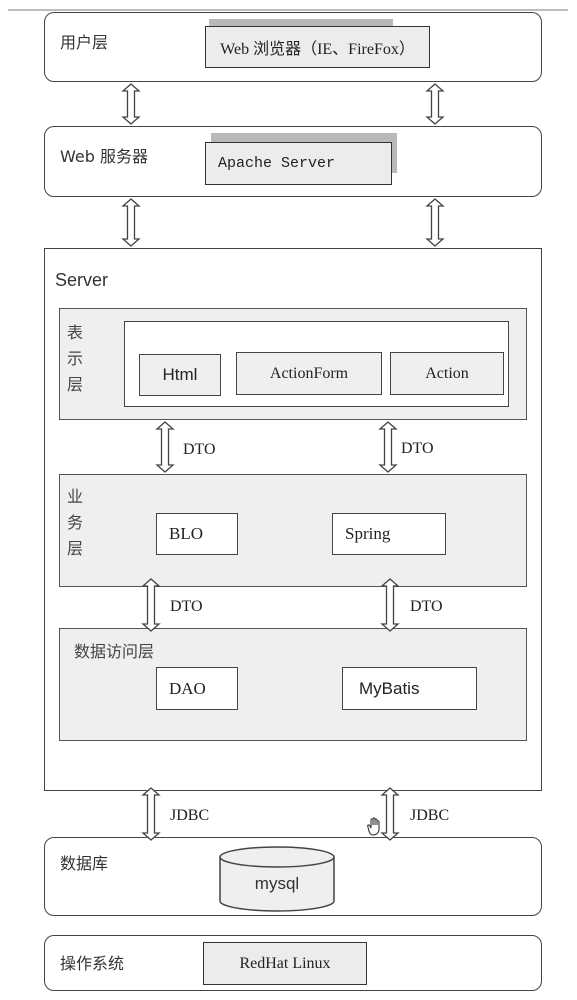  I want to click on hand-cursor-icon, so click(375, 828).